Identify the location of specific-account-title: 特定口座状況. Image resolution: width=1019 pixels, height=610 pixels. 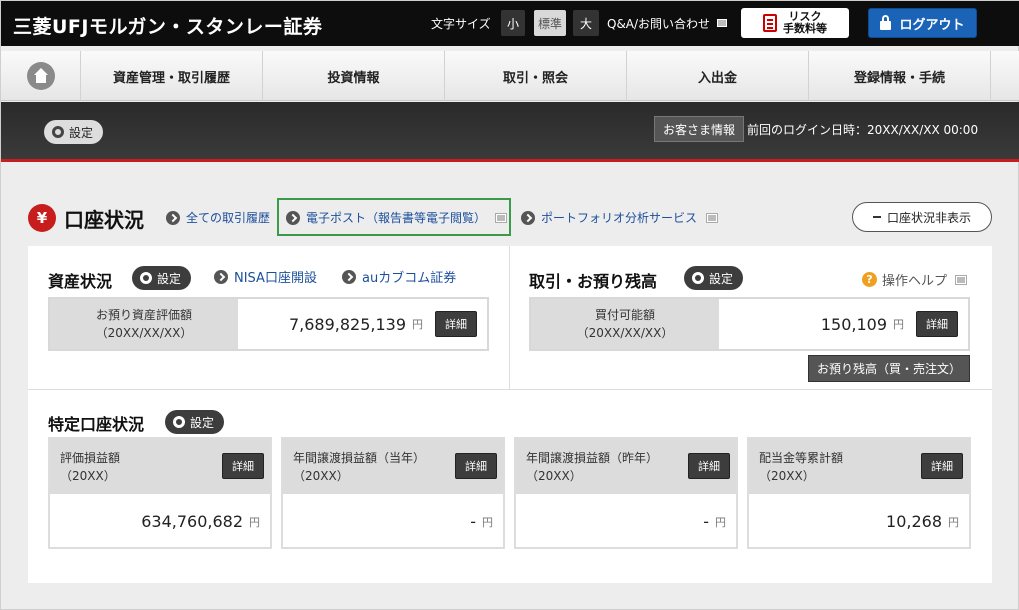
(96, 424).